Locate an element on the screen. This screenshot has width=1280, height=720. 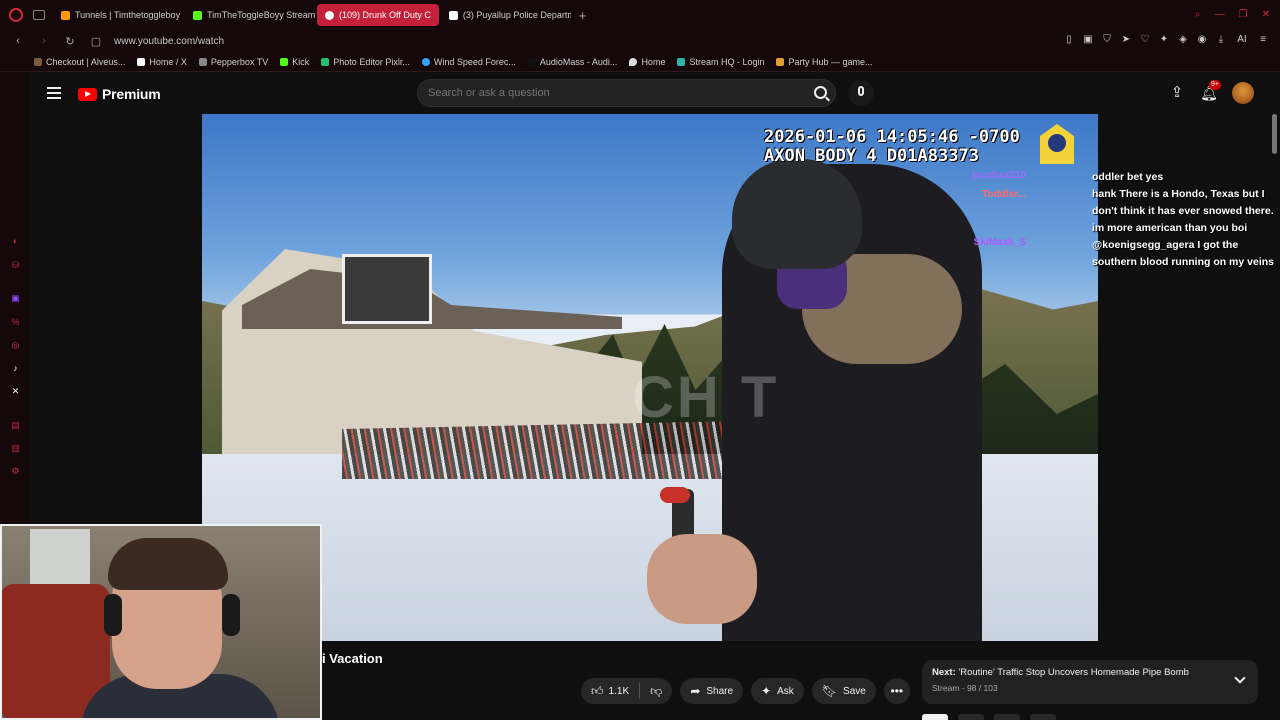
police-badge-logo is located at coordinates (1057, 144).